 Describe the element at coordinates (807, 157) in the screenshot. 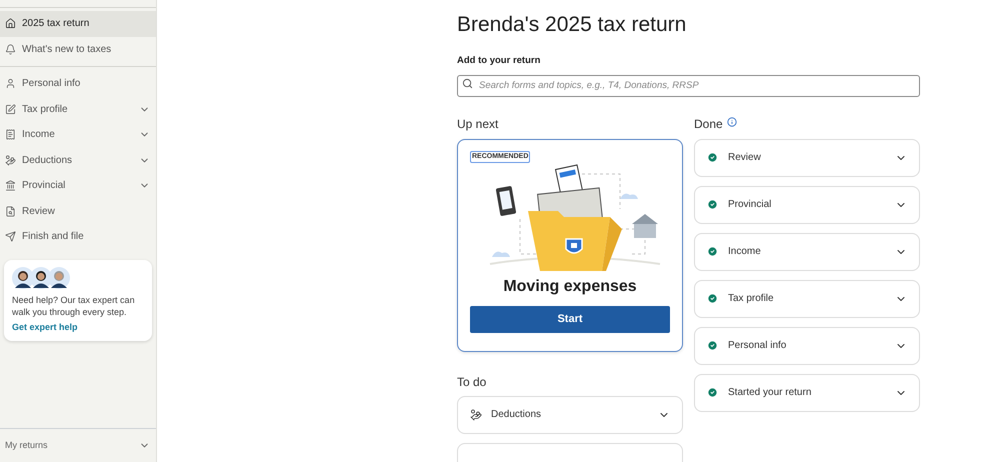

I see `done-item: Review` at that location.